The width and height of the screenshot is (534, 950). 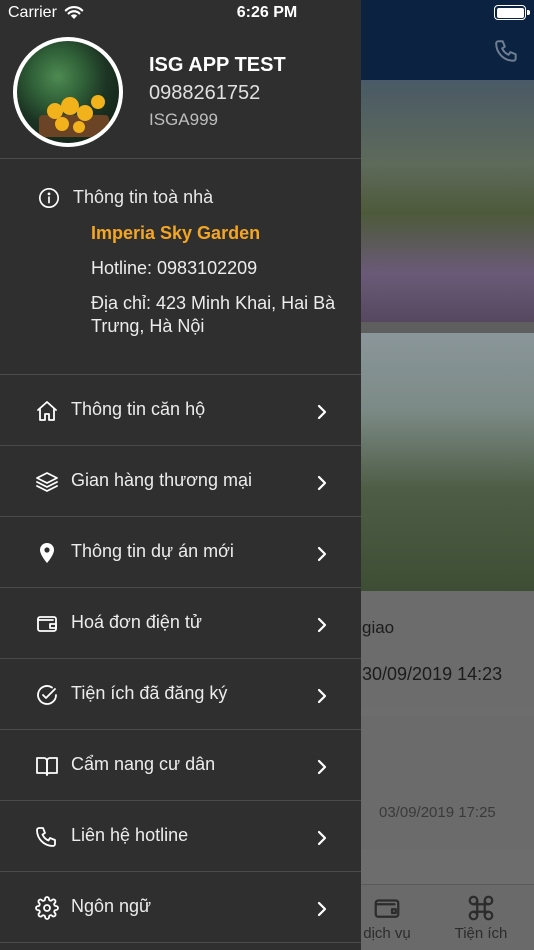 What do you see at coordinates (180, 907) in the screenshot?
I see `menu-item-language: Ngôn ngữ` at bounding box center [180, 907].